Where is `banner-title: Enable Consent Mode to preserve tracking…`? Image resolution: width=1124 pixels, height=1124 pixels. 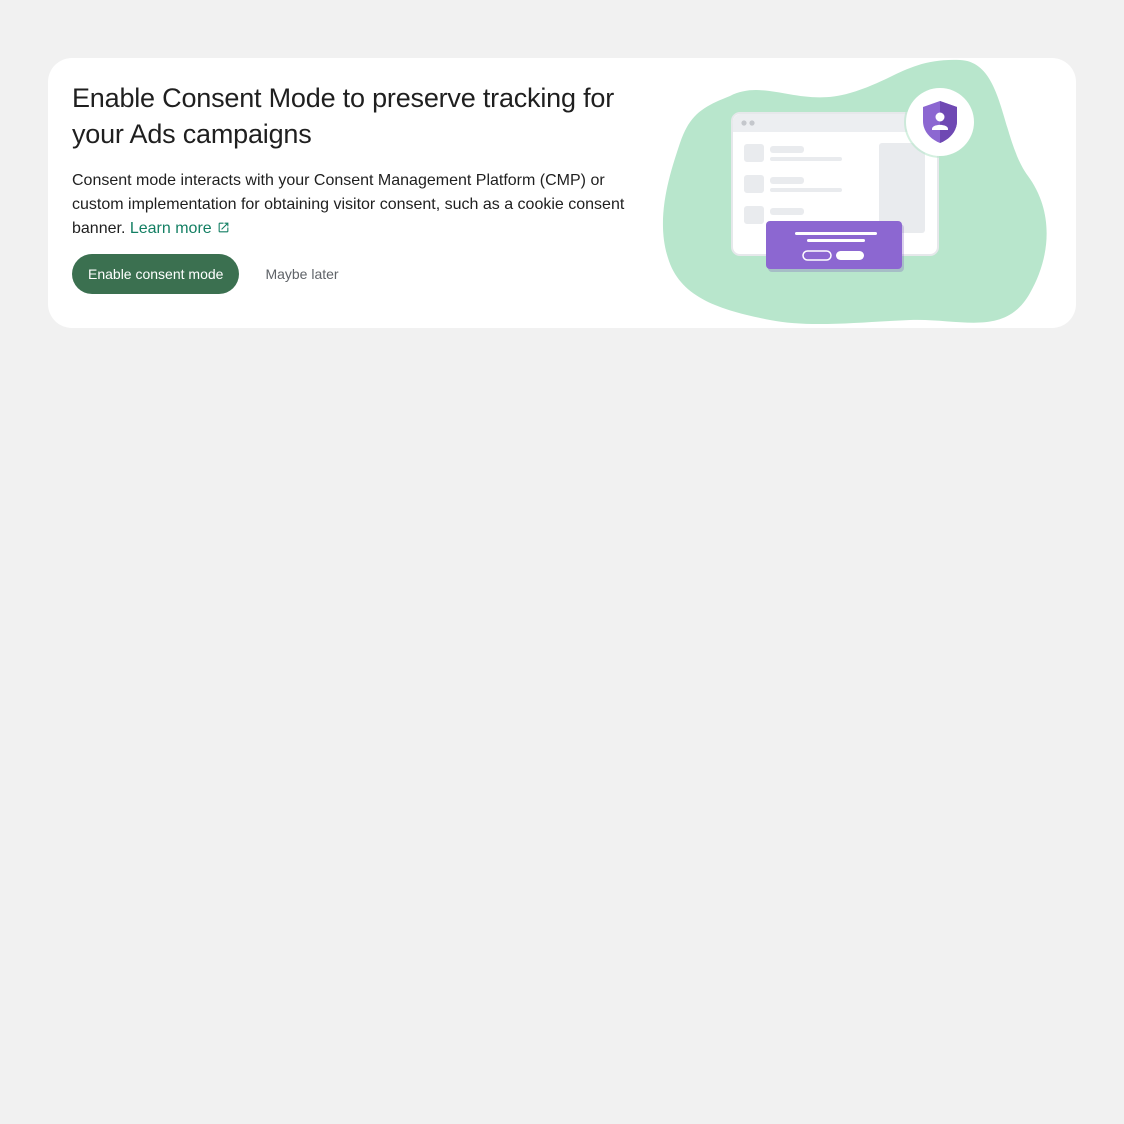 banner-title: Enable Consent Mode to preserve tracking… is located at coordinates (343, 116).